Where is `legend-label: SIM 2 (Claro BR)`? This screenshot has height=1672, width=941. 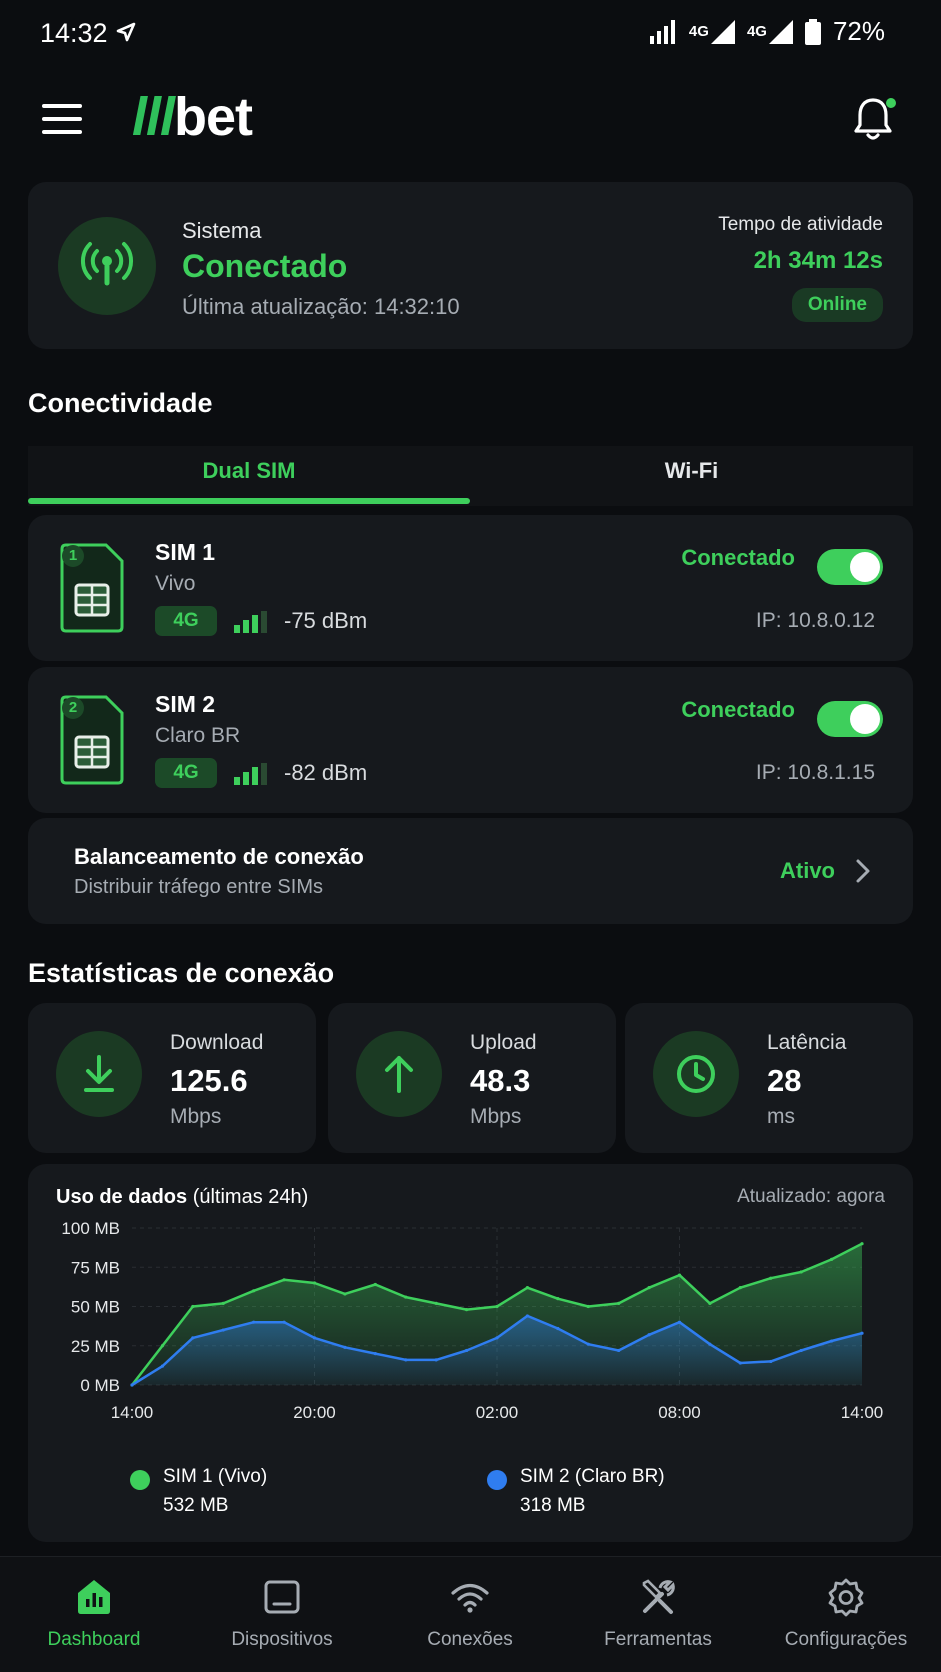
legend-label: SIM 2 (Claro BR) is located at coordinates (592, 1476).